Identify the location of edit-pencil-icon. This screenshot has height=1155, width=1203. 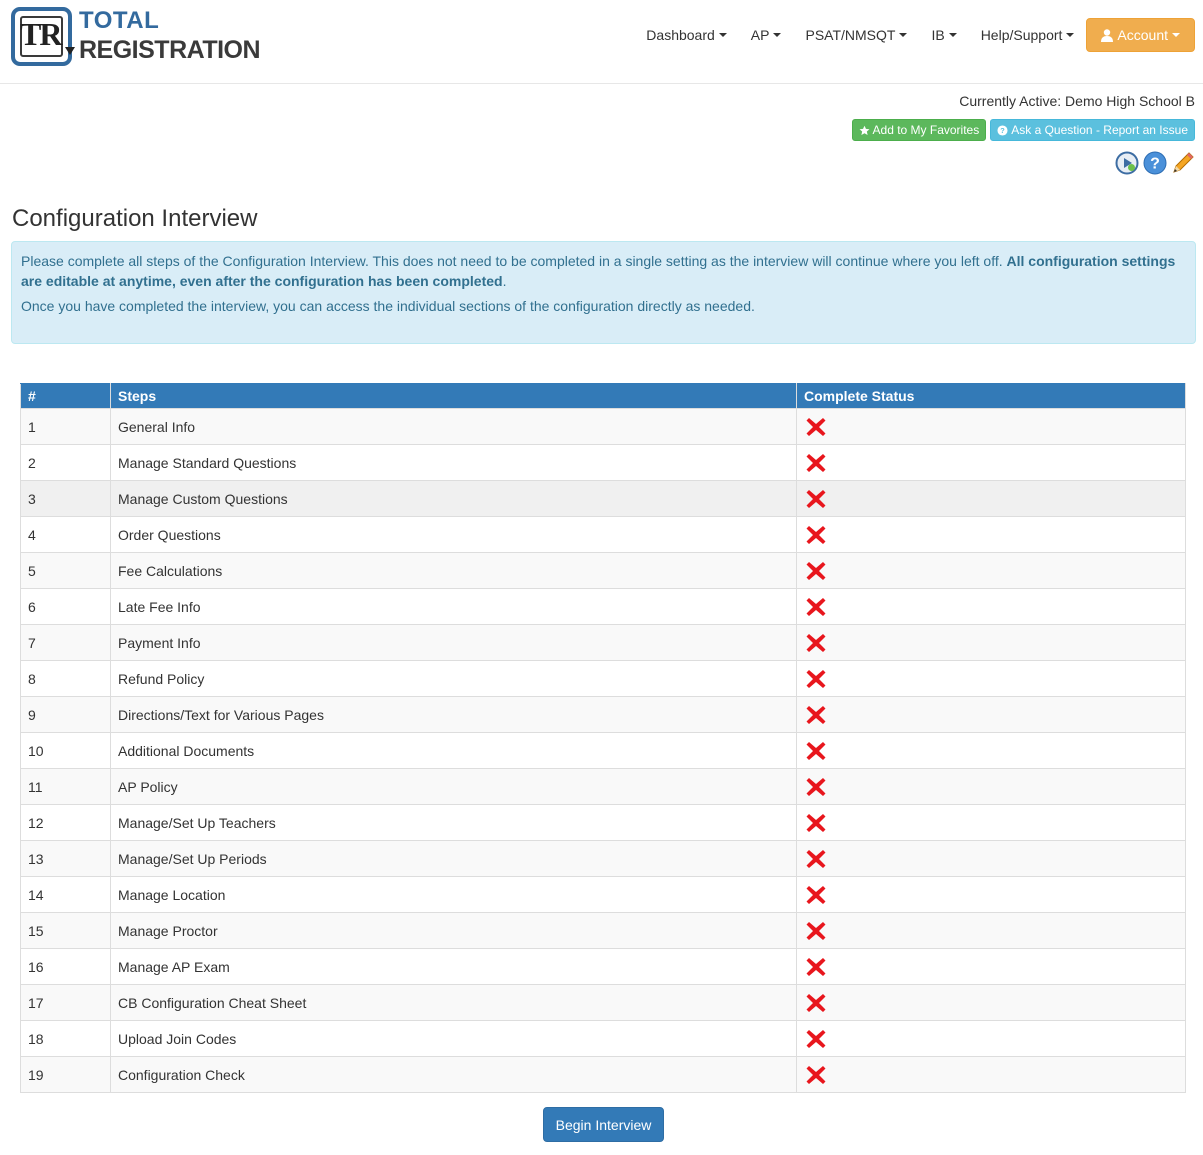
(1183, 163).